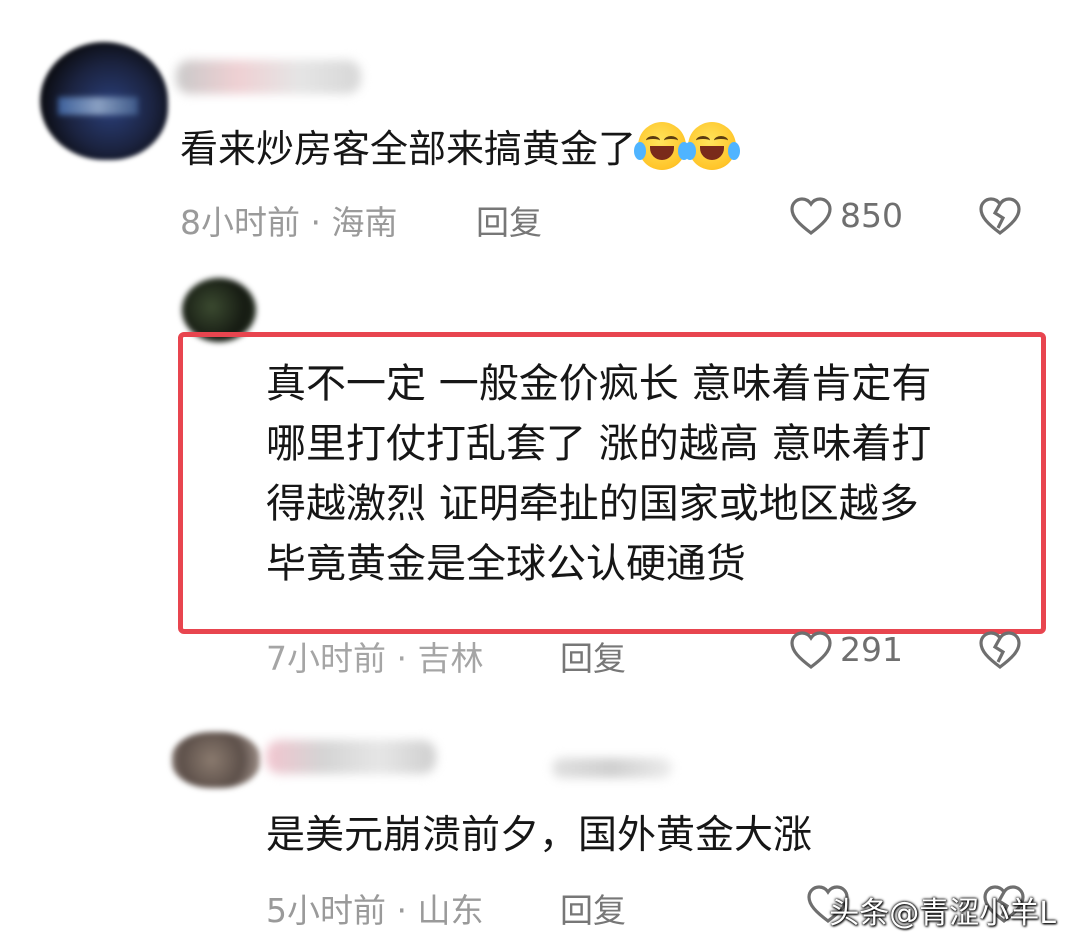  Describe the element at coordinates (460, 147) in the screenshot. I see `comment-text: 看来炒房客全部来搞黄金了` at that location.